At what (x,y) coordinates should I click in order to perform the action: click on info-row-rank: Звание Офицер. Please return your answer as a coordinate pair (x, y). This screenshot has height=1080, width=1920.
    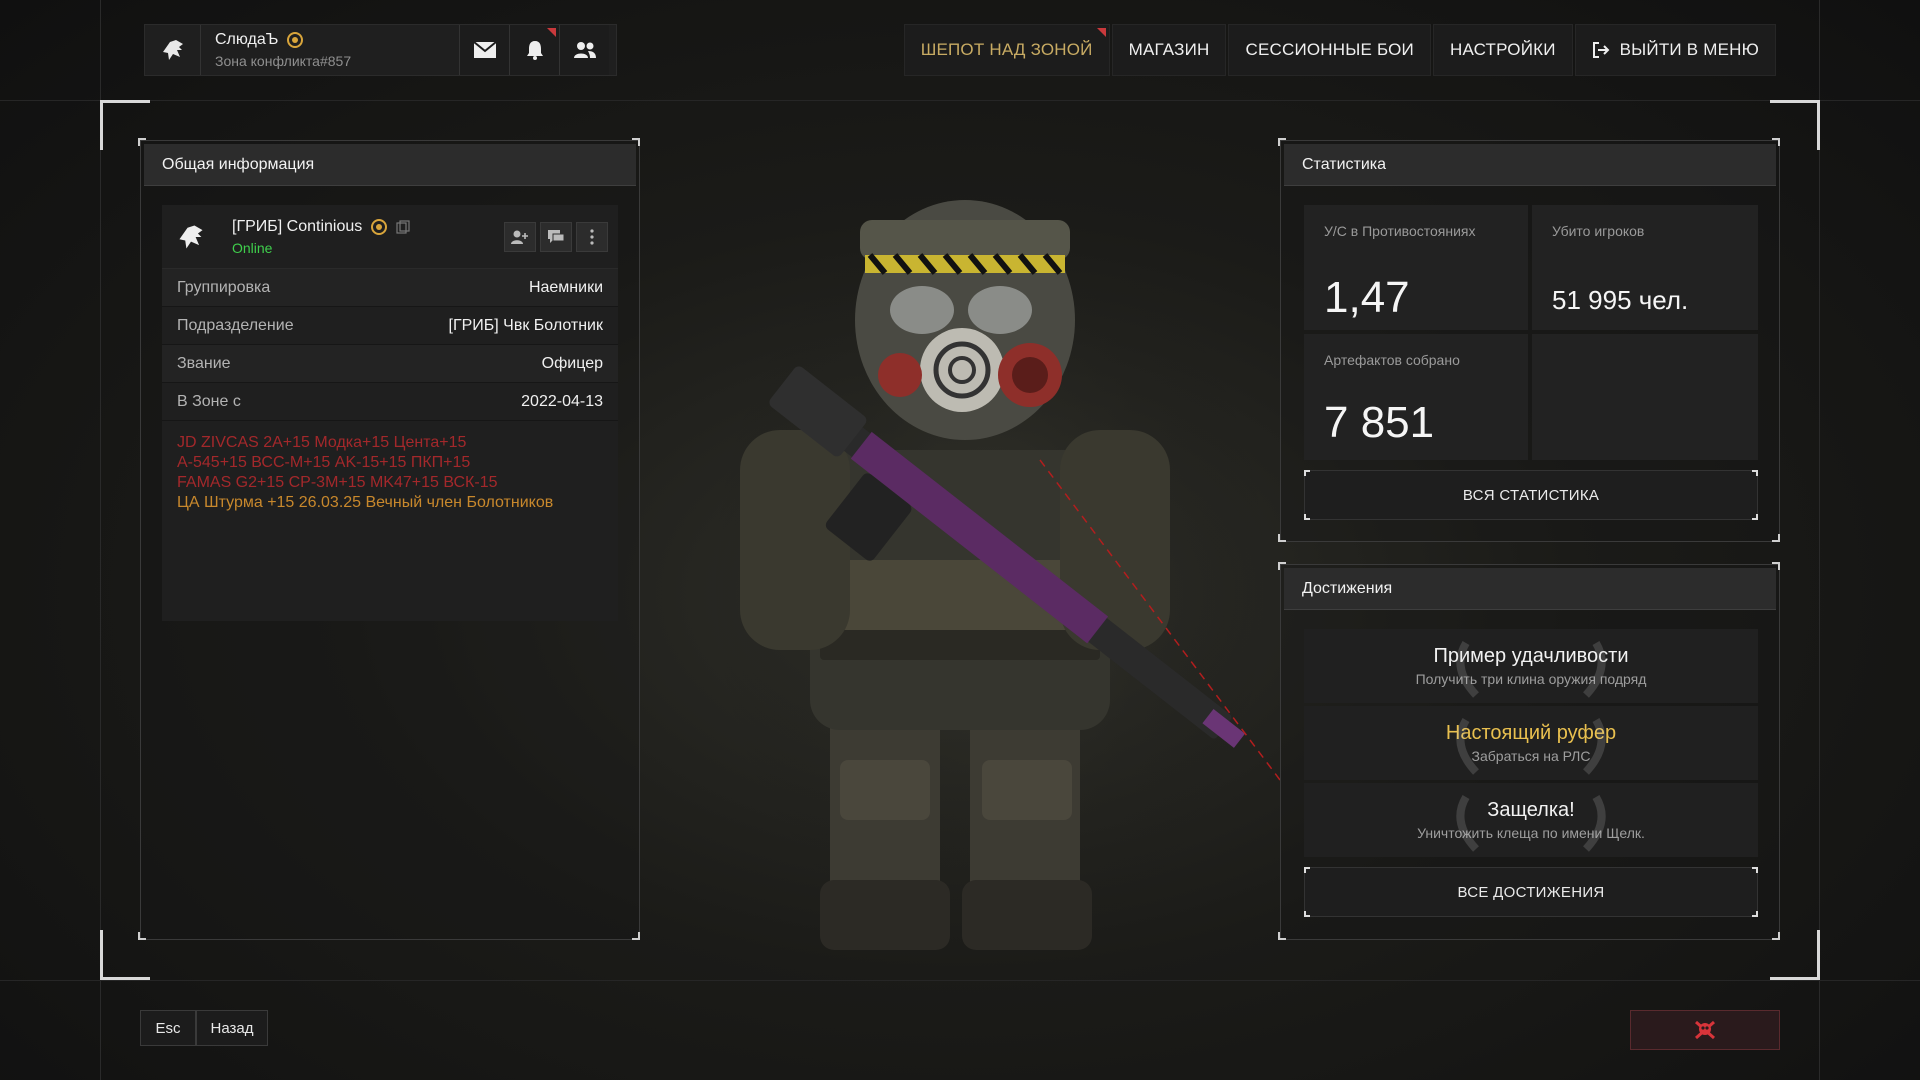
    Looking at the image, I should click on (390, 364).